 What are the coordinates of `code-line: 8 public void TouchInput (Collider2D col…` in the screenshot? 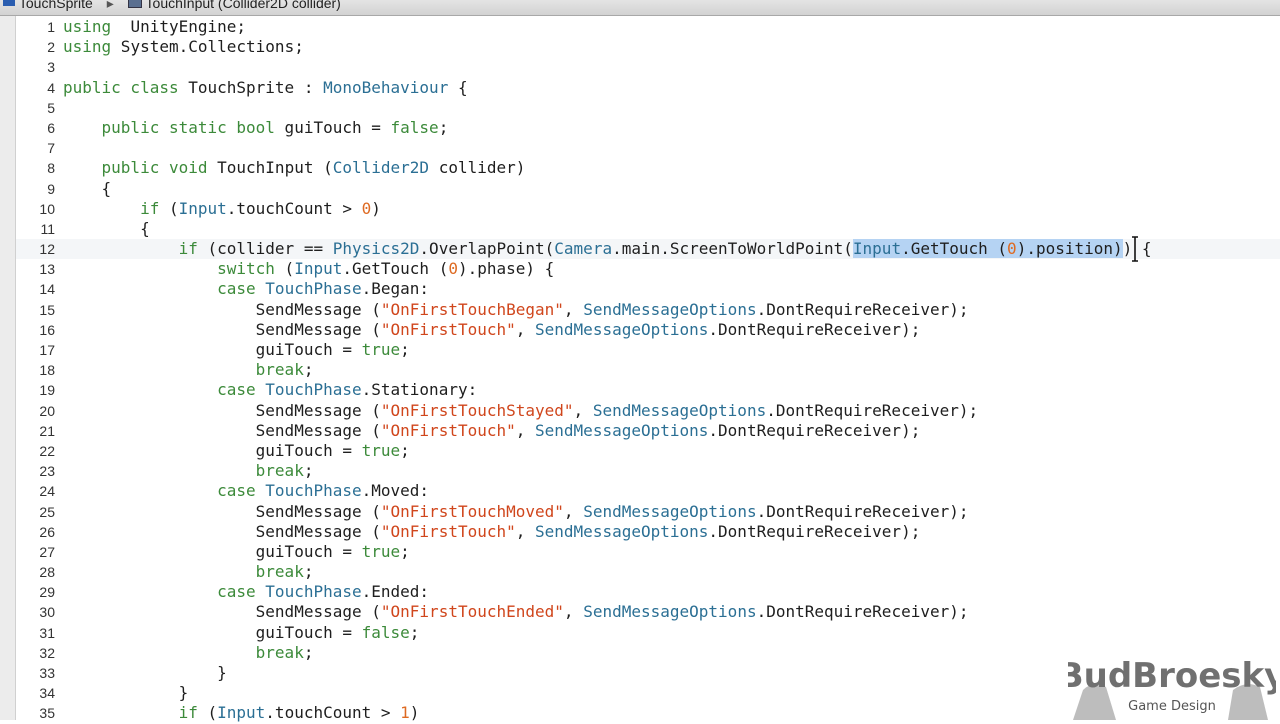 It's located at (648, 168).